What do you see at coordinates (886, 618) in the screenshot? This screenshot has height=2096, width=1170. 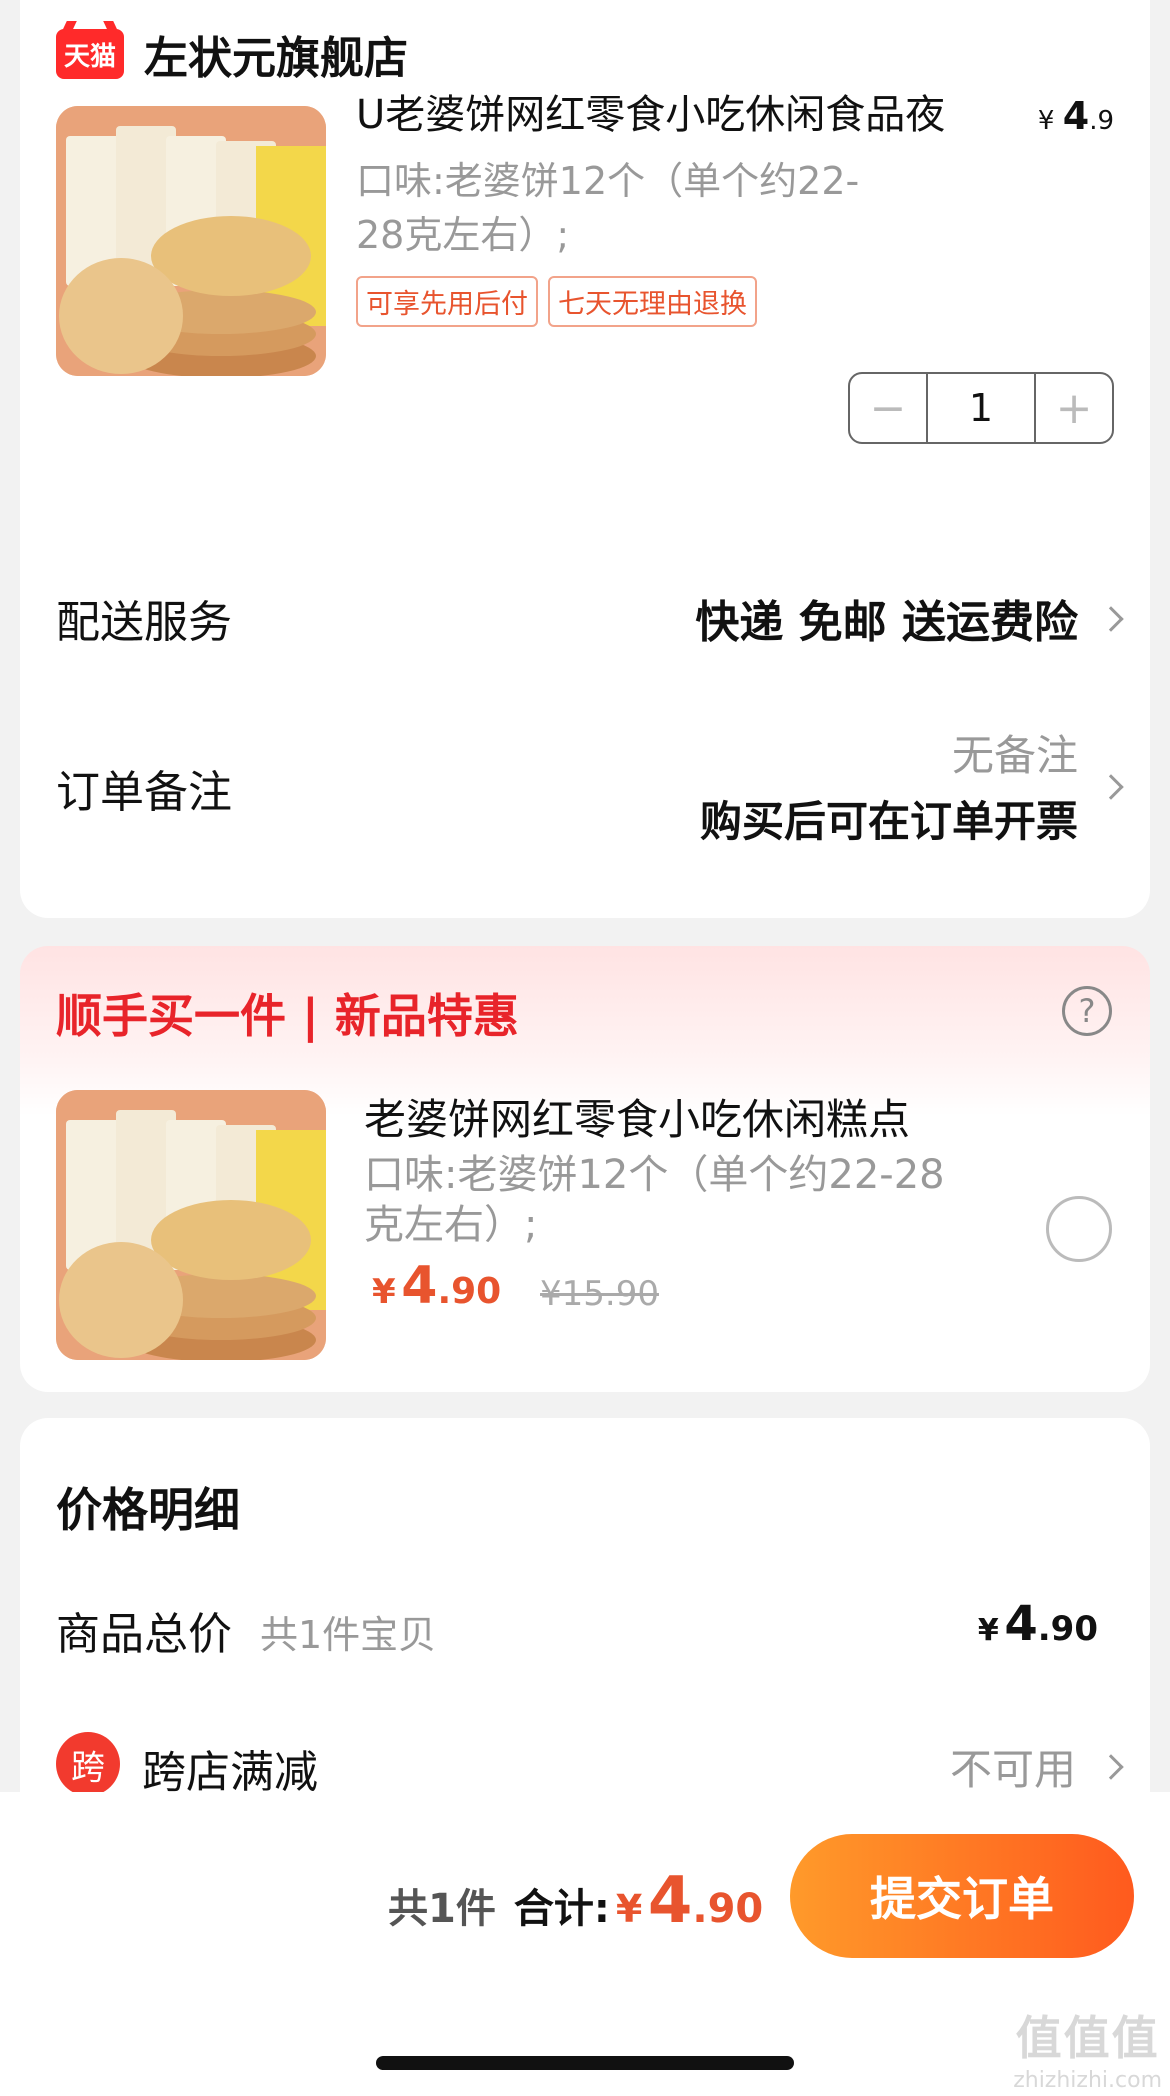 I see `delivery-value: 快递 免邮 送运费险` at bounding box center [886, 618].